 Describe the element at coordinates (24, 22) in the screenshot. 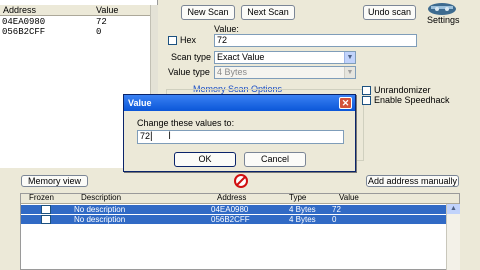

I see `result-address: 04EA0980` at that location.